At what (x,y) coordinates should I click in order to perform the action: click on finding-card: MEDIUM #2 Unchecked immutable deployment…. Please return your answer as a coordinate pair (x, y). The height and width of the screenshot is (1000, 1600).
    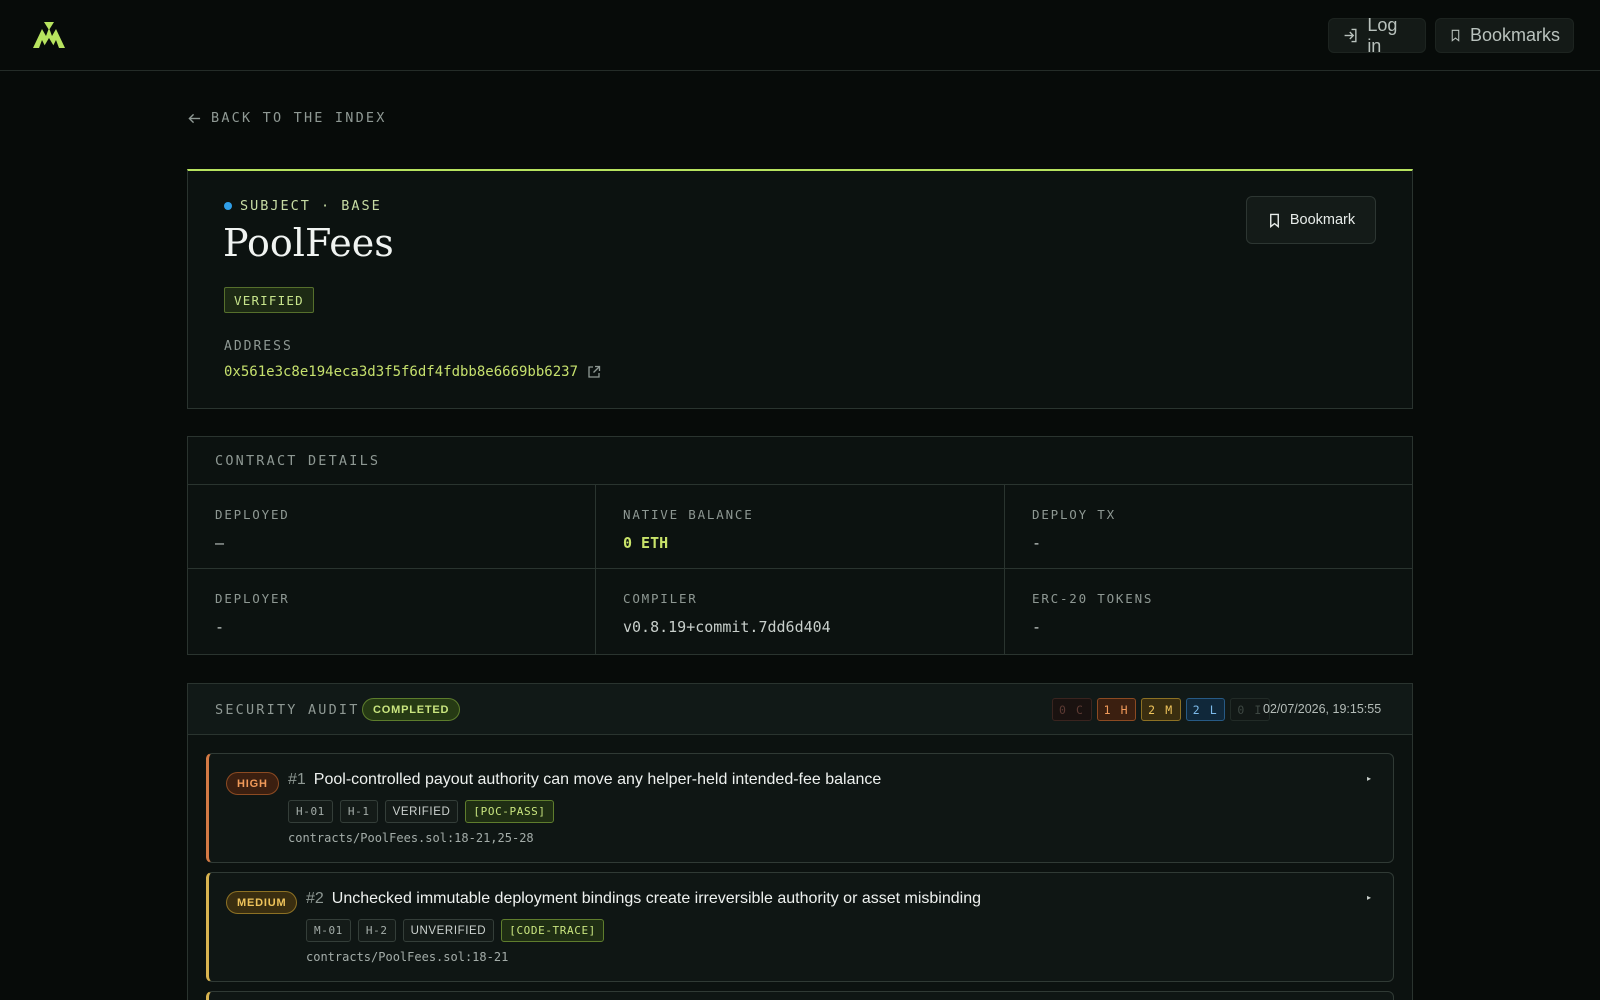
    Looking at the image, I should click on (800, 927).